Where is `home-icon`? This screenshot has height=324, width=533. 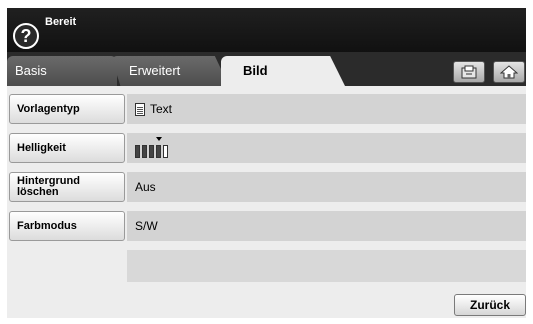 home-icon is located at coordinates (509, 72).